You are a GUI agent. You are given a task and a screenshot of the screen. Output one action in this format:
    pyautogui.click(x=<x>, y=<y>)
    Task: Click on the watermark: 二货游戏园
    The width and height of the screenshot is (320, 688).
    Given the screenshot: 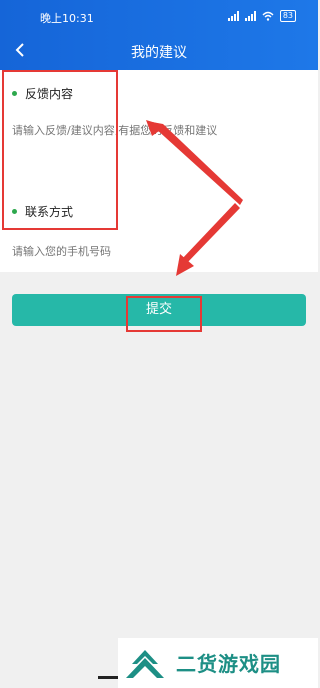 What is the action you would take?
    pyautogui.click(x=218, y=663)
    